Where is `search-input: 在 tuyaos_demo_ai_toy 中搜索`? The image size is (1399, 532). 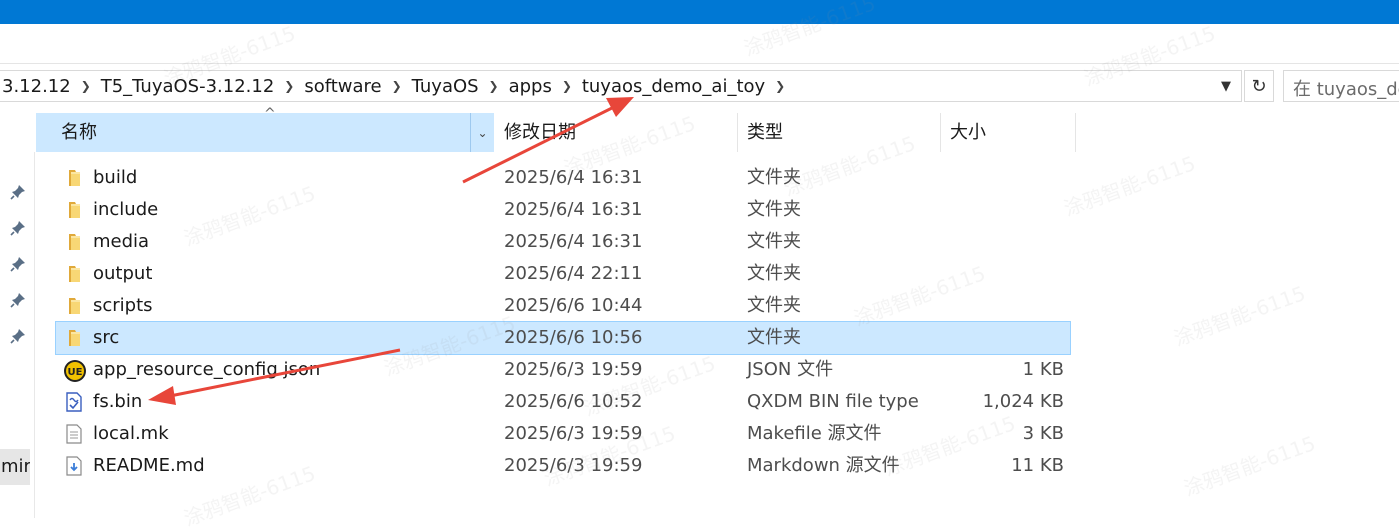 search-input: 在 tuyaos_demo_ai_toy 中搜索 is located at coordinates (1341, 86).